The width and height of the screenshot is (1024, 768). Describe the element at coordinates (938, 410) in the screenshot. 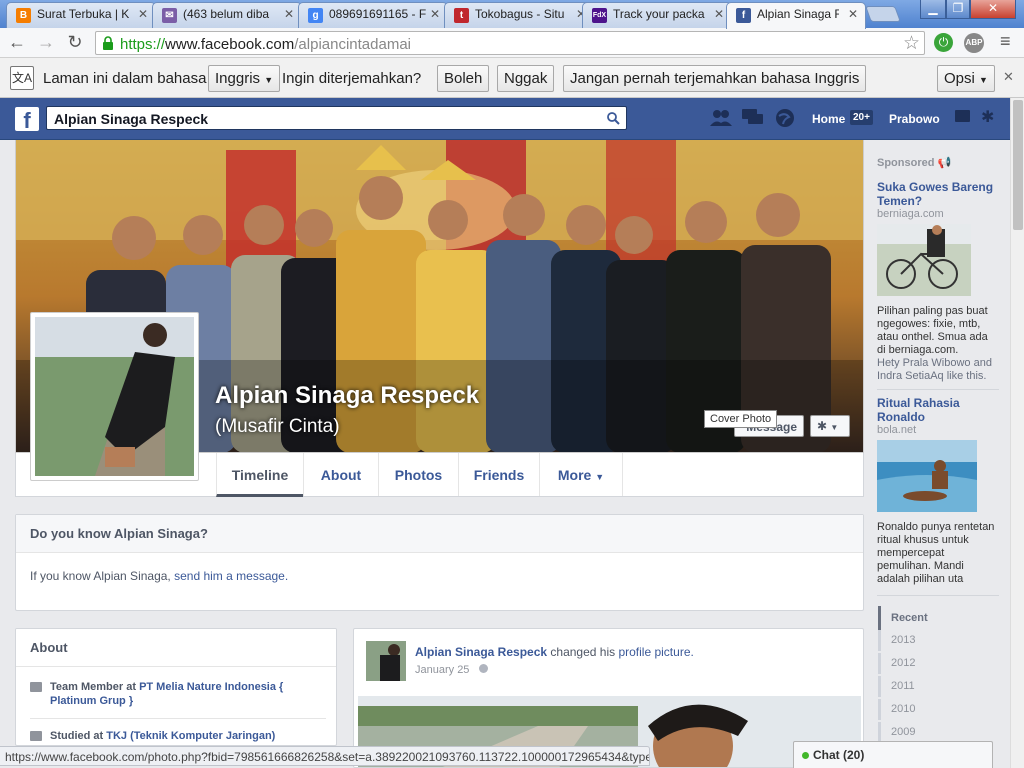

I see `ad-title: Ritual Rahasia Ronaldo` at that location.